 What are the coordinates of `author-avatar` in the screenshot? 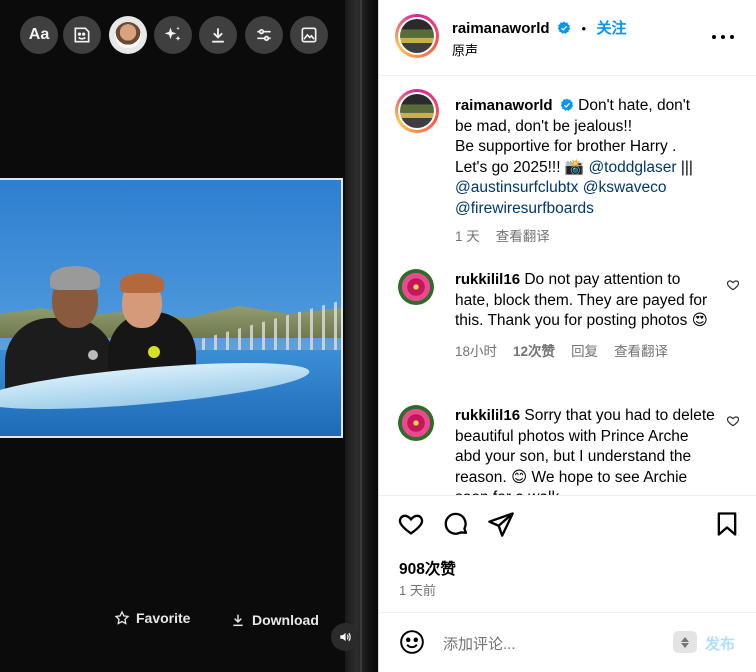 It's located at (417, 36).